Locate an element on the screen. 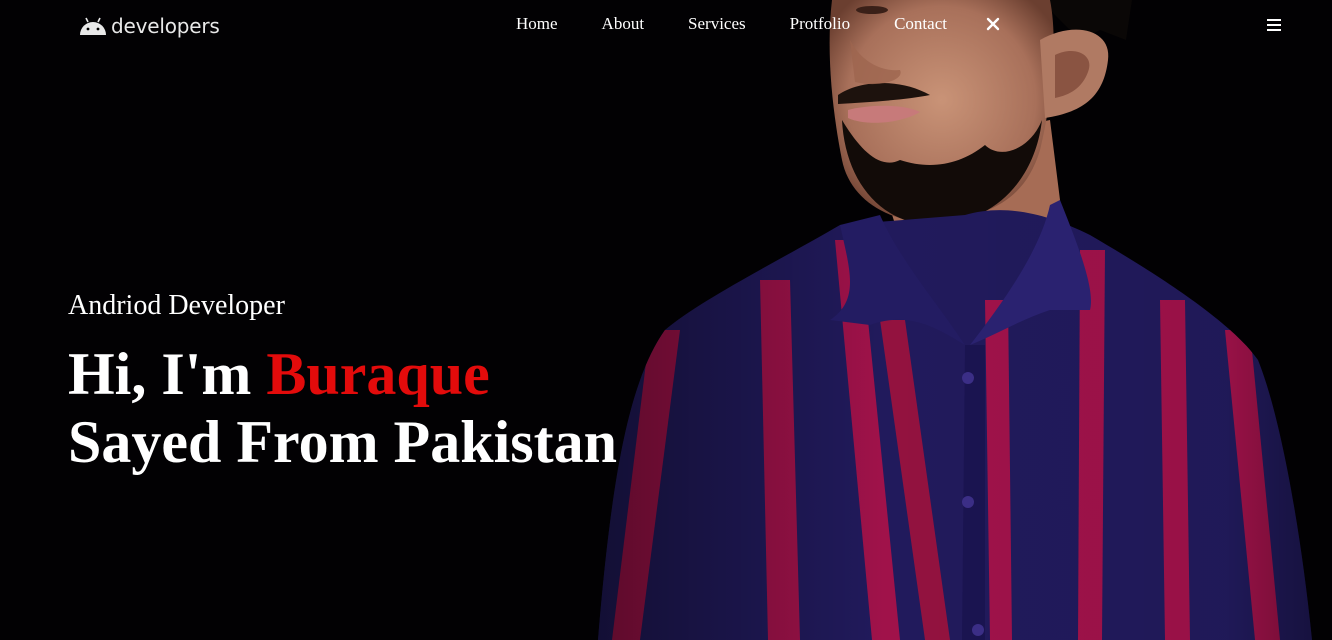 This screenshot has width=1332, height=640. hero-greeting: Hi, I'm is located at coordinates (167, 374).